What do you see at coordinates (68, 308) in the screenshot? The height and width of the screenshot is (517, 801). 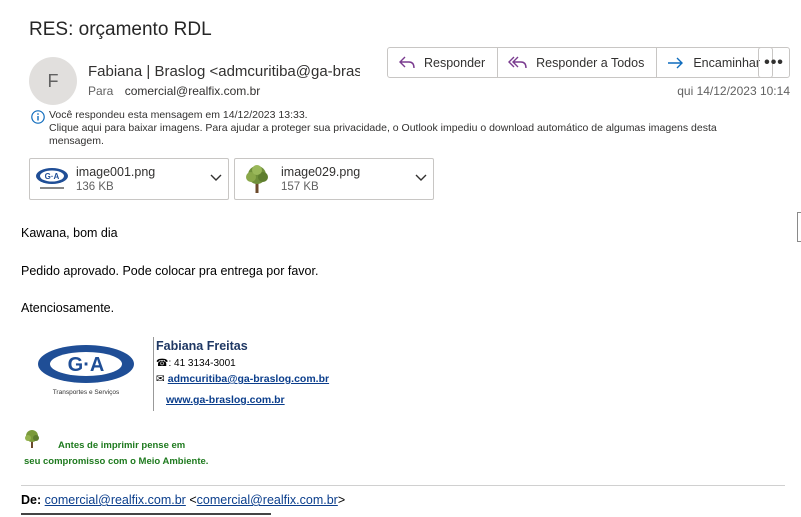 I see `closing-text: Atenciosamente.` at bounding box center [68, 308].